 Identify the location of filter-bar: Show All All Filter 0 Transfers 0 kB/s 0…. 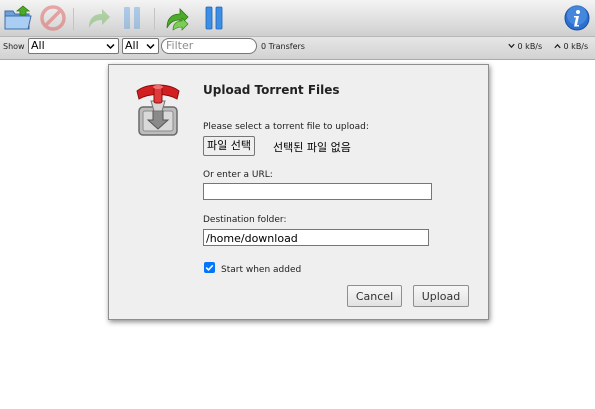
(297, 48).